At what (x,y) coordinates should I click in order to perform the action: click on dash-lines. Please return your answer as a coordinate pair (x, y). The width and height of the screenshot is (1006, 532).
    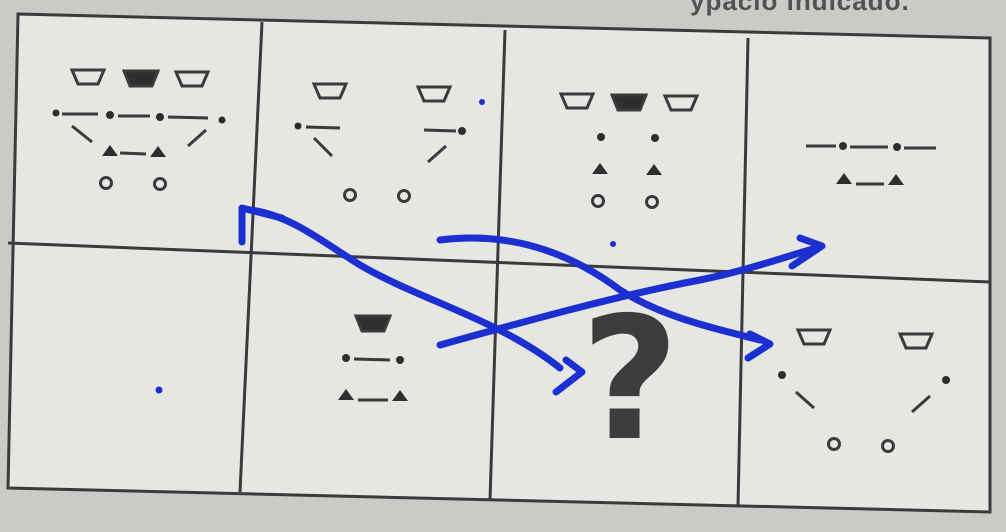
    Looking at the image, I should click on (372, 359).